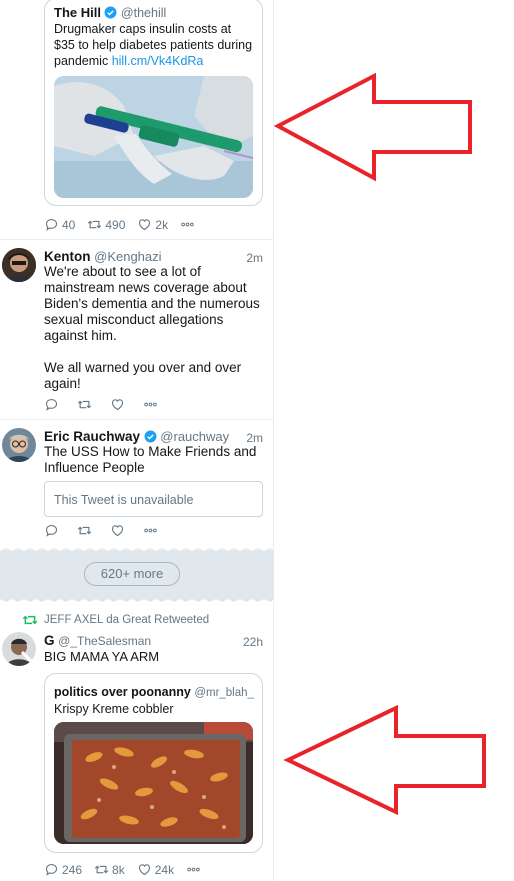  What do you see at coordinates (122, 692) in the screenshot?
I see `quoted-author-name: politics over poonanny` at bounding box center [122, 692].